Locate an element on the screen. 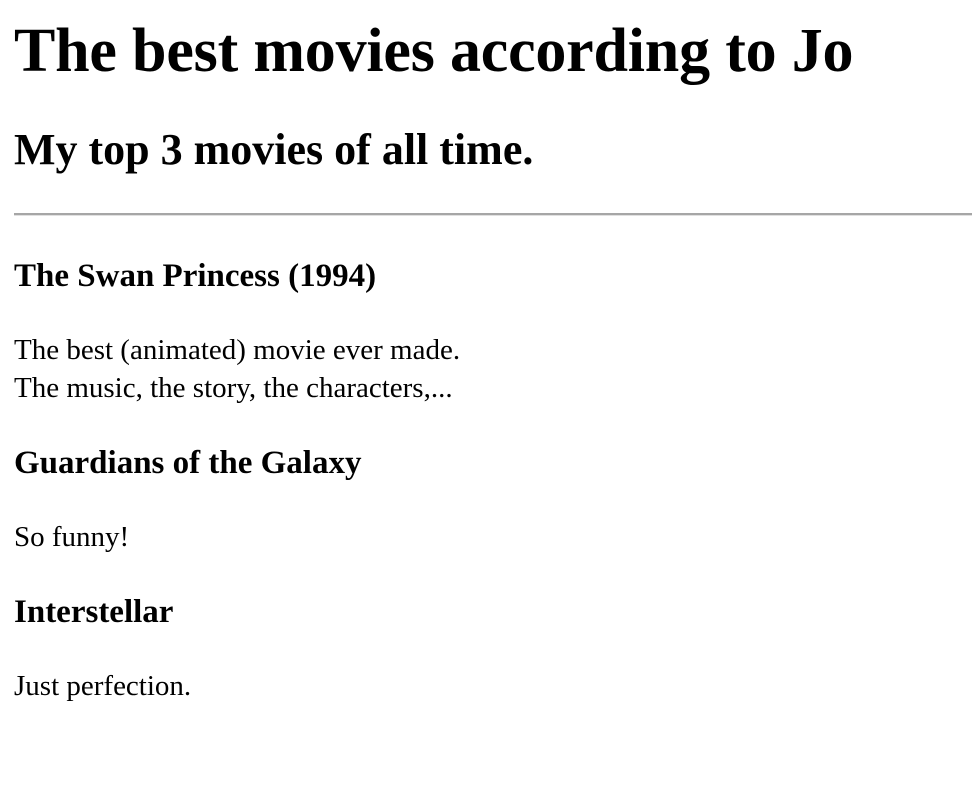  movie-title: Guardians of the Galaxy is located at coordinates (188, 463).